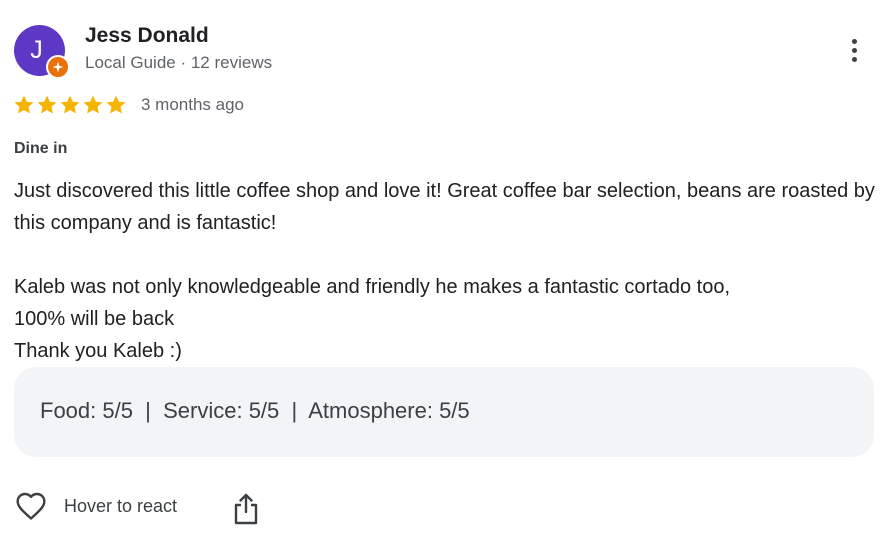 Image resolution: width=890 pixels, height=556 pixels. What do you see at coordinates (128, 105) in the screenshot?
I see `rating-row: 3 months ago` at bounding box center [128, 105].